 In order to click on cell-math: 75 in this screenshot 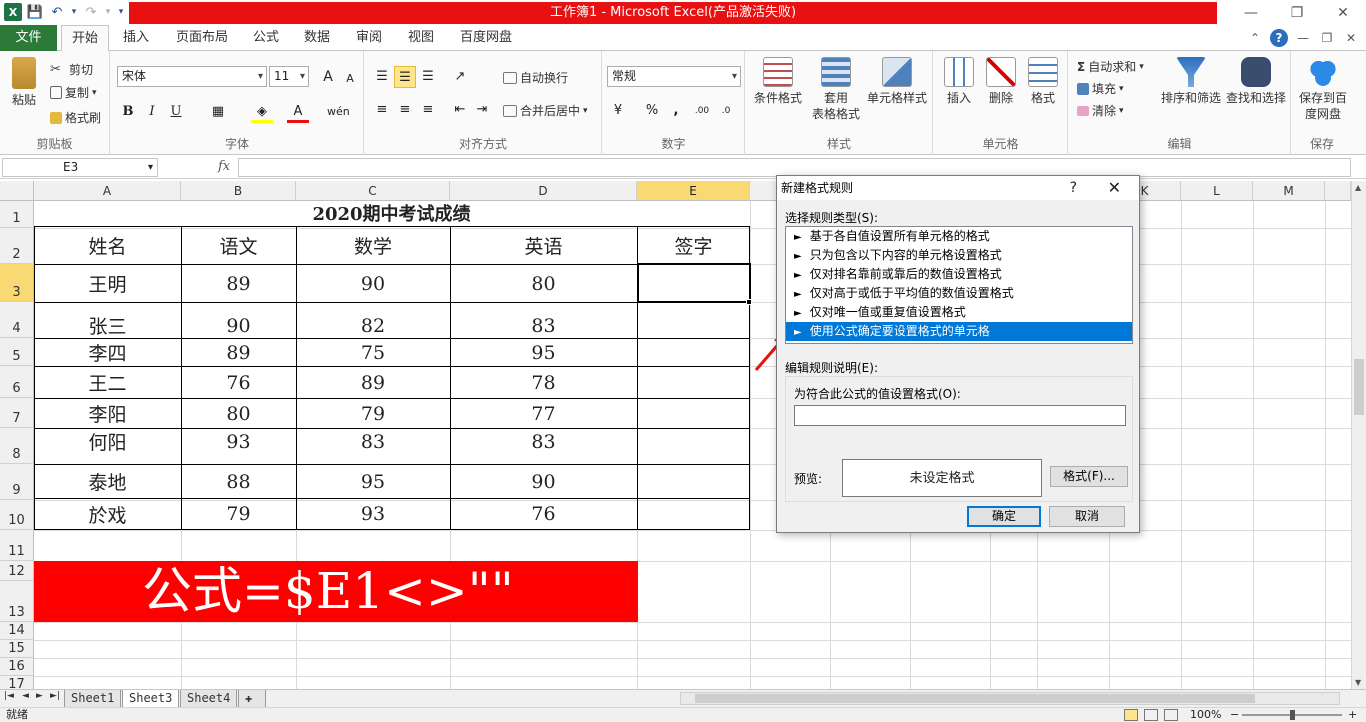, I will do `click(373, 352)`.